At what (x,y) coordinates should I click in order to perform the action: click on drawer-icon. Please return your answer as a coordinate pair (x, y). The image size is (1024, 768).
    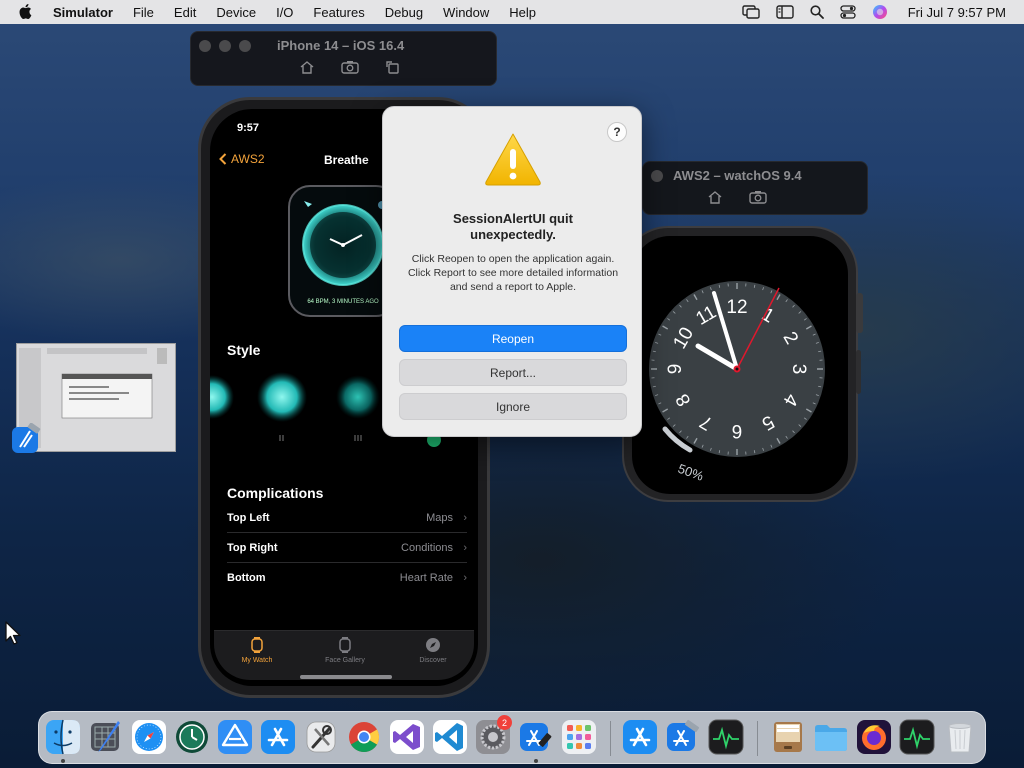
    Looking at the image, I should click on (788, 737).